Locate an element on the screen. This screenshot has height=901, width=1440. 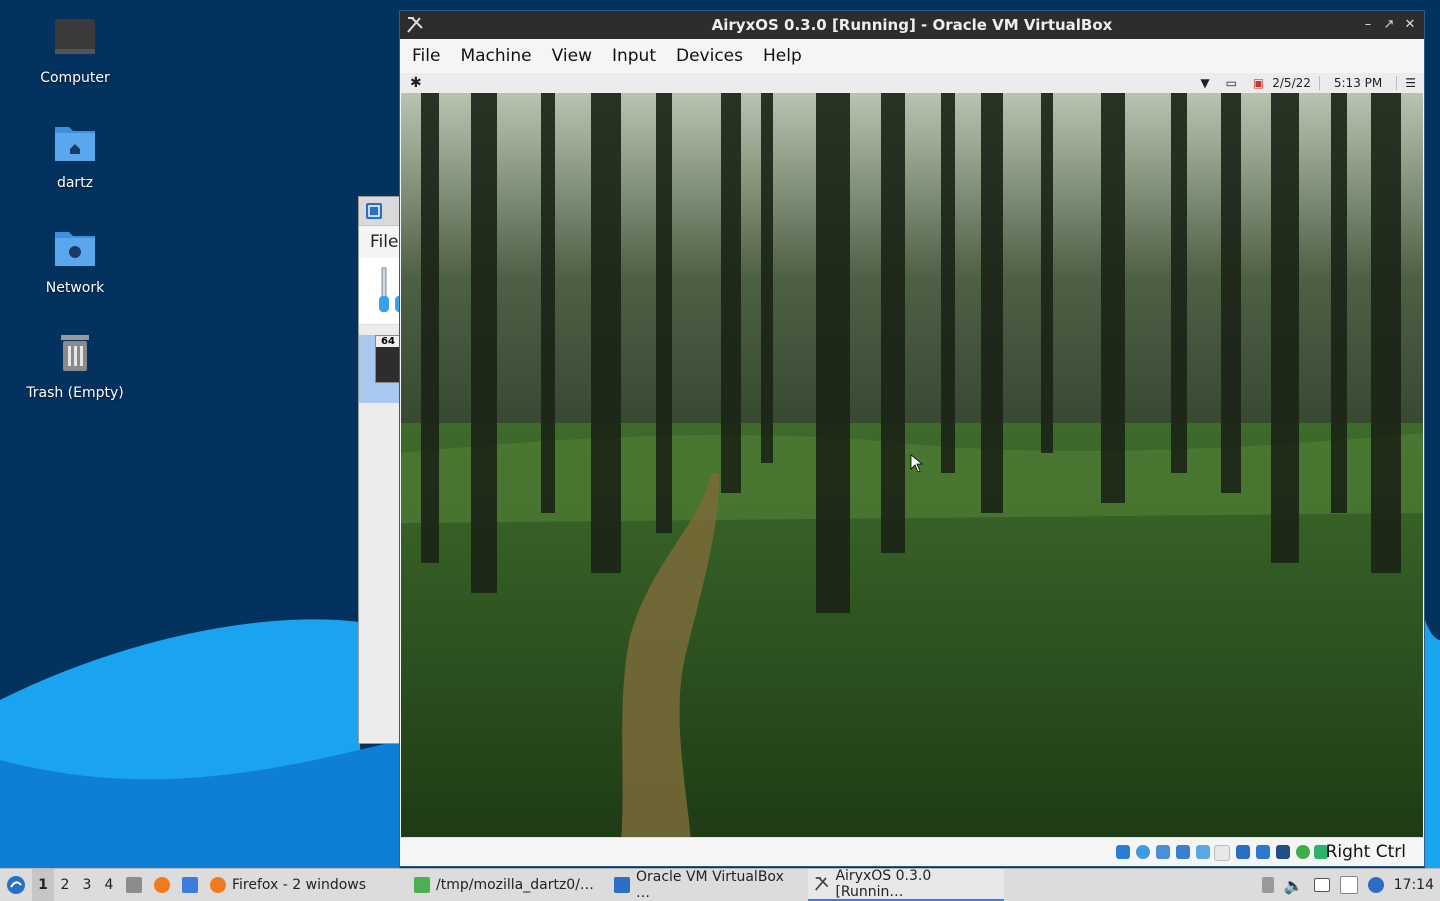
workspace-4: 4 is located at coordinates (109, 885).